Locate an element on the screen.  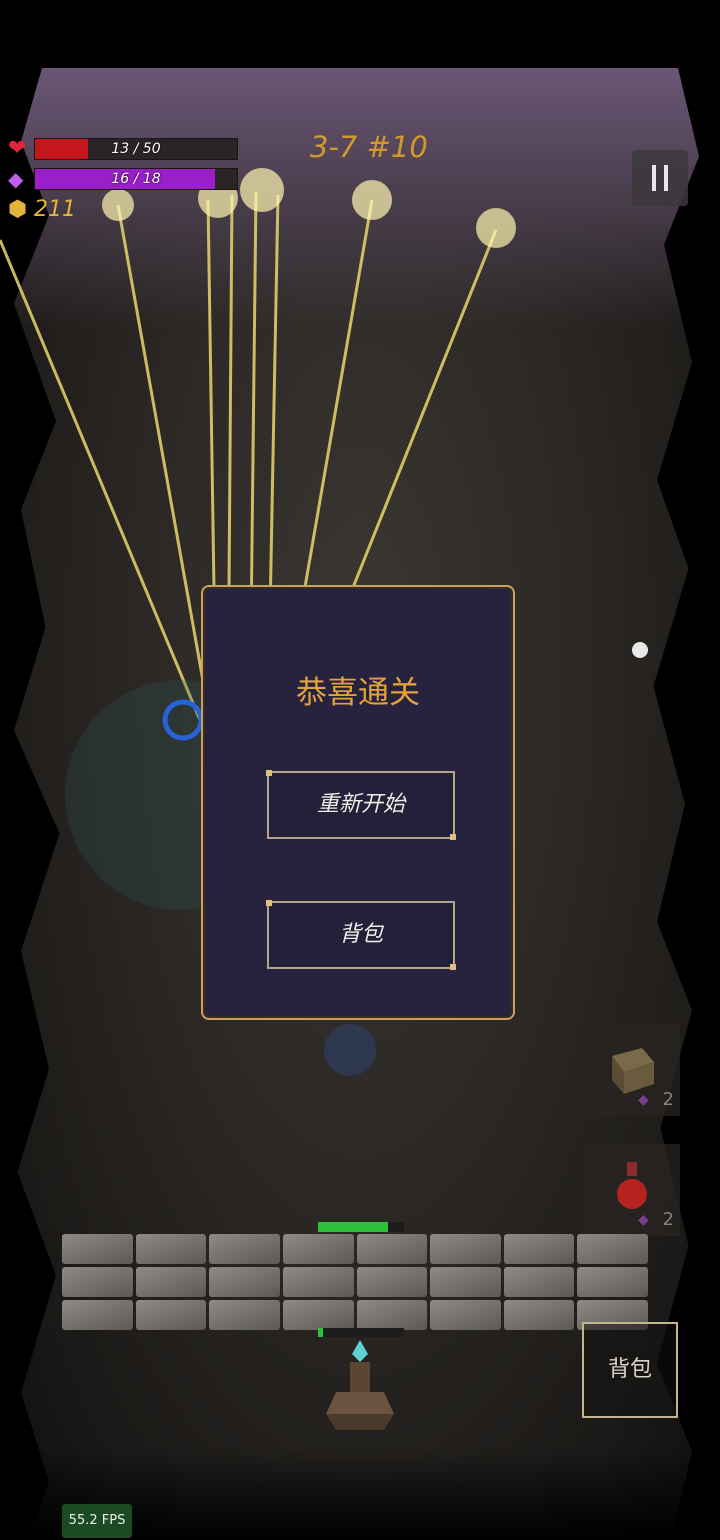
dialog-title: 恭喜通关 is located at coordinates (358, 693).